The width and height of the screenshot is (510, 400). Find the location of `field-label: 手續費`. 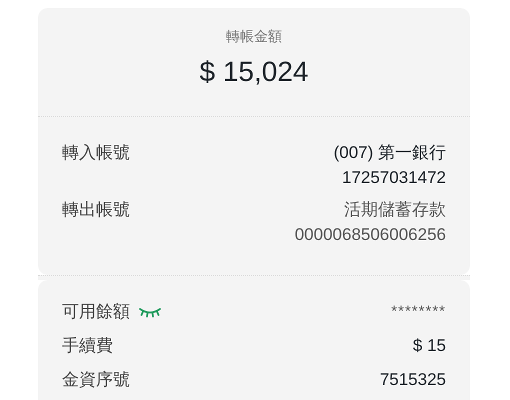

field-label: 手續費 is located at coordinates (87, 346).